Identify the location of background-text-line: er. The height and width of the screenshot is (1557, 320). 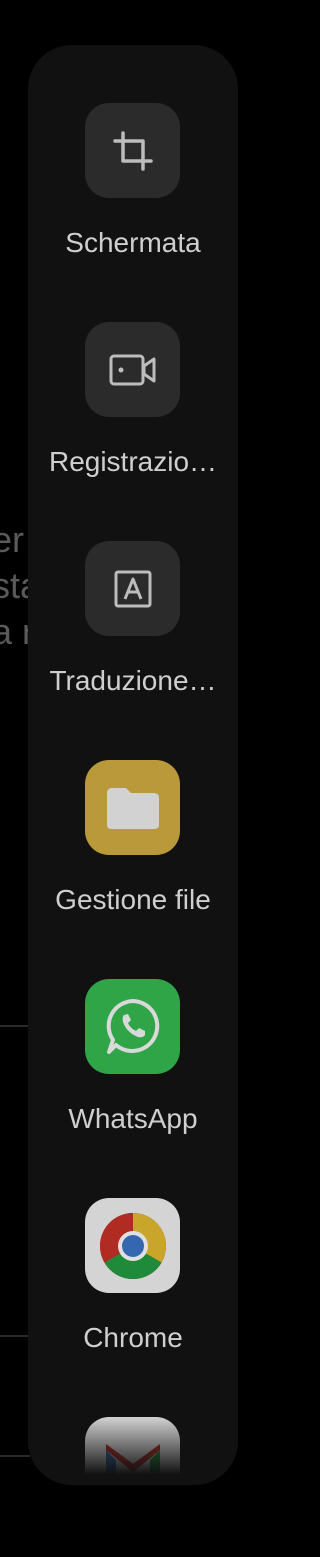
(12, 539).